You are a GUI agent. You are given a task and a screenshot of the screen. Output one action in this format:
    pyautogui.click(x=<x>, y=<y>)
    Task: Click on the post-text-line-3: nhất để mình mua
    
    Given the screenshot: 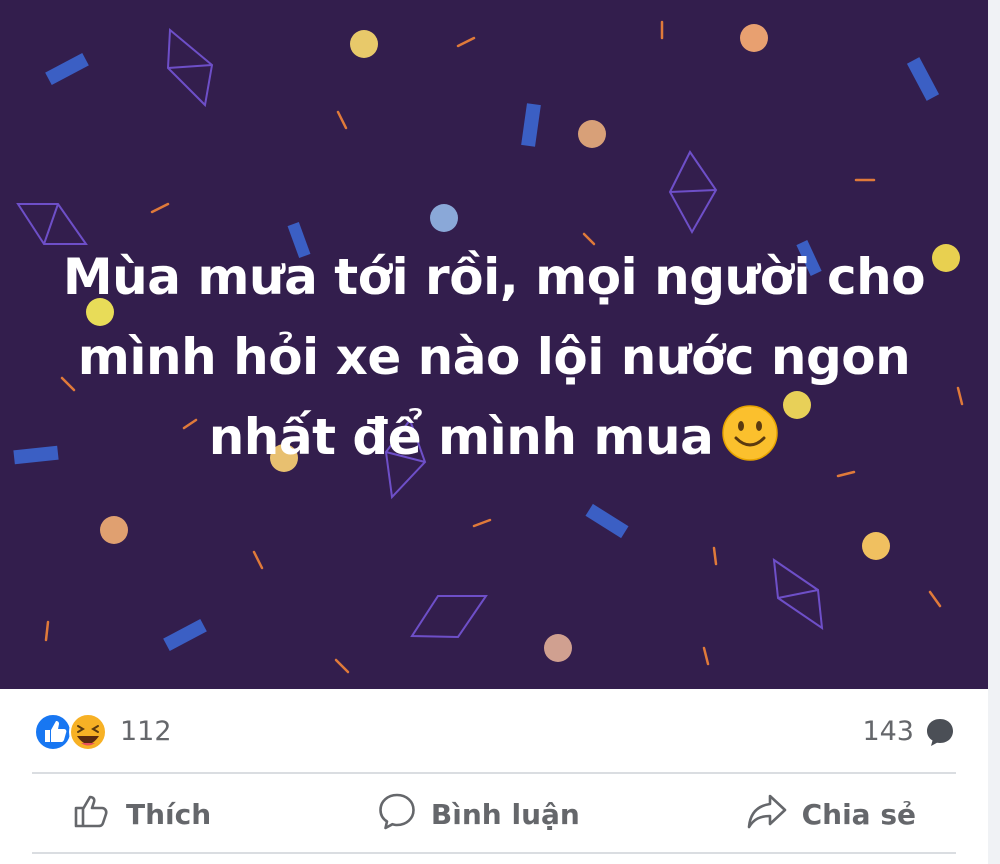 What is the action you would take?
    pyautogui.click(x=494, y=441)
    